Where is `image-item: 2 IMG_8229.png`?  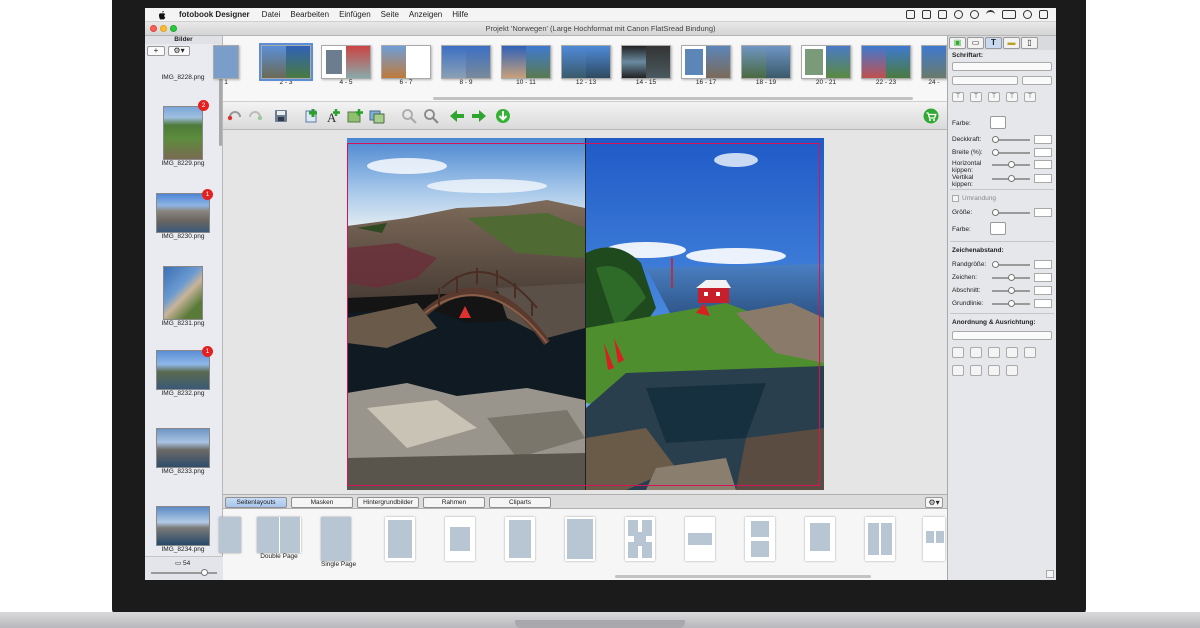
image-item: 2 IMG_8229.png is located at coordinates (183, 133).